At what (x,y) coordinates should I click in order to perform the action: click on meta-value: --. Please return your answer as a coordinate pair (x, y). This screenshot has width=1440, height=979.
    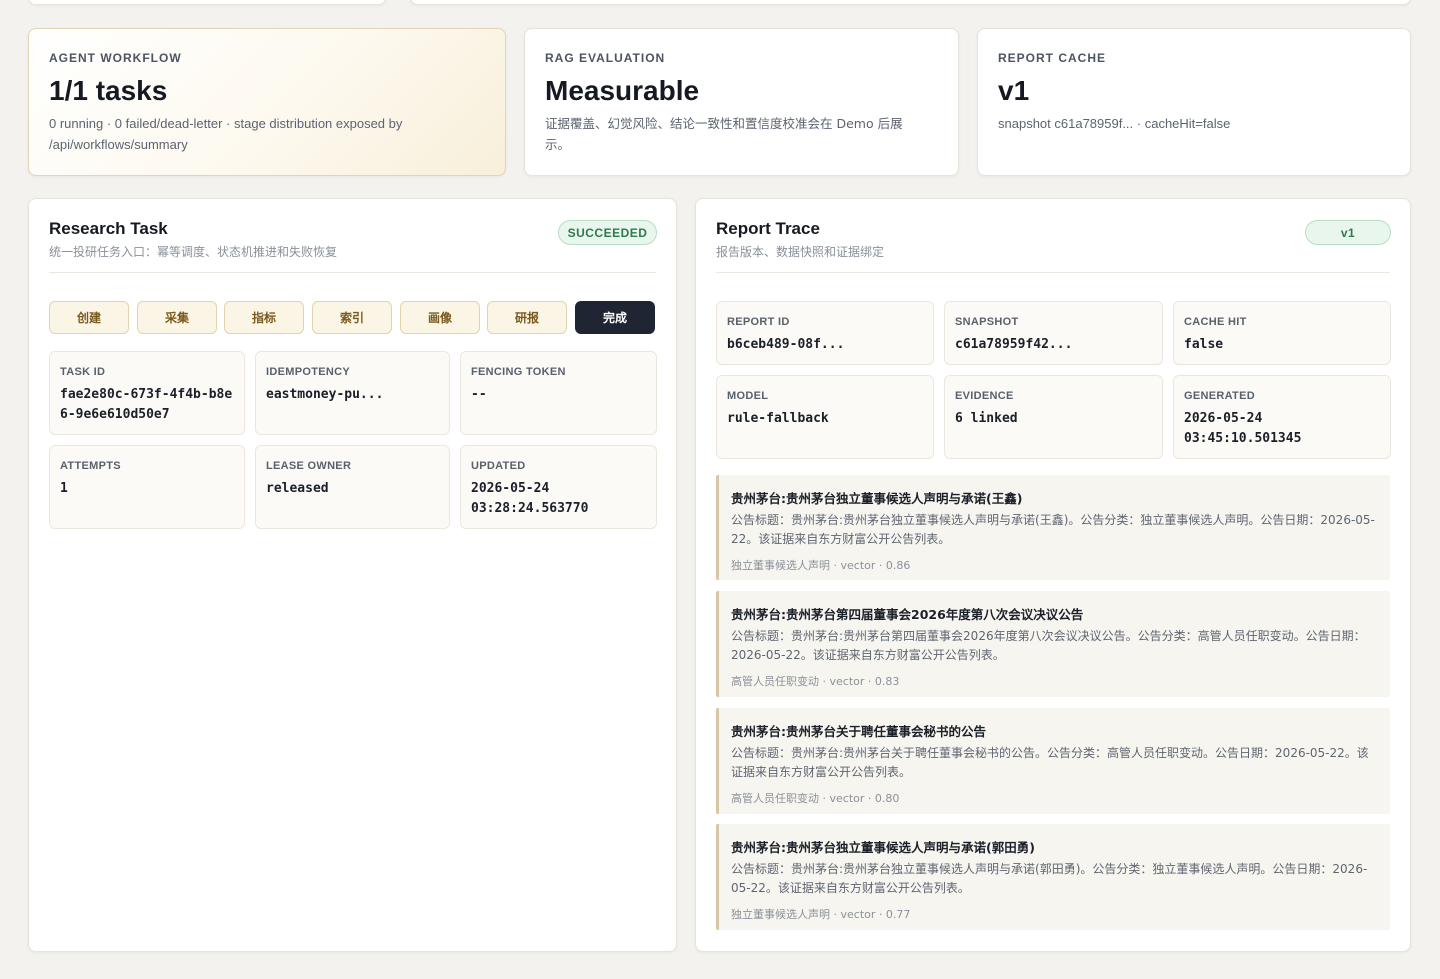
    Looking at the image, I should click on (479, 394).